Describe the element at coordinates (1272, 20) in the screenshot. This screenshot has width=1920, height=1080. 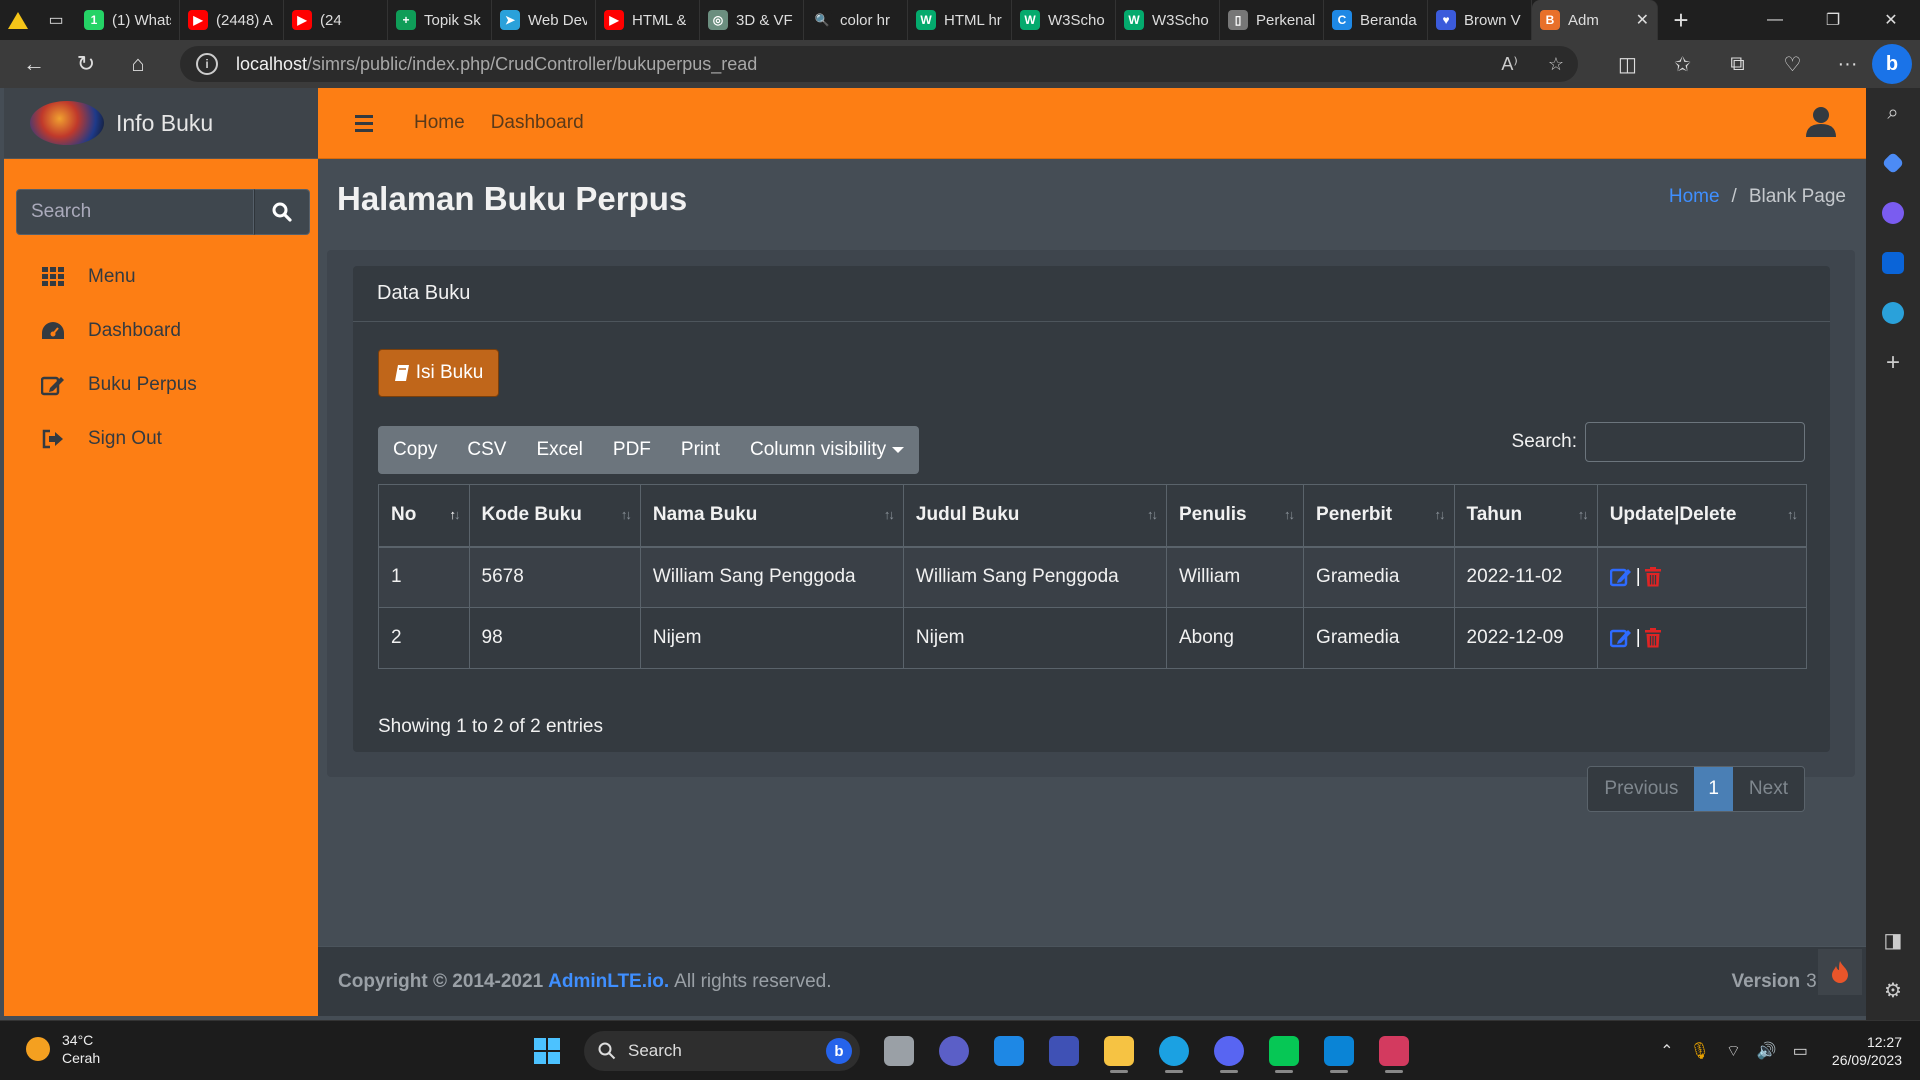
I see `tab-11: ▯ Perkenal` at that location.